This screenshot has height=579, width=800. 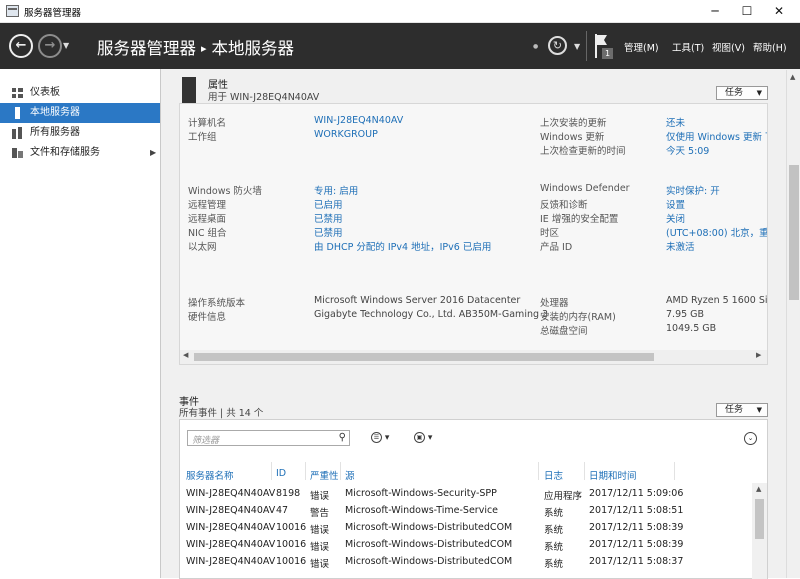 I want to click on disk-space-value: 1049.5 GB, so click(x=691, y=328).